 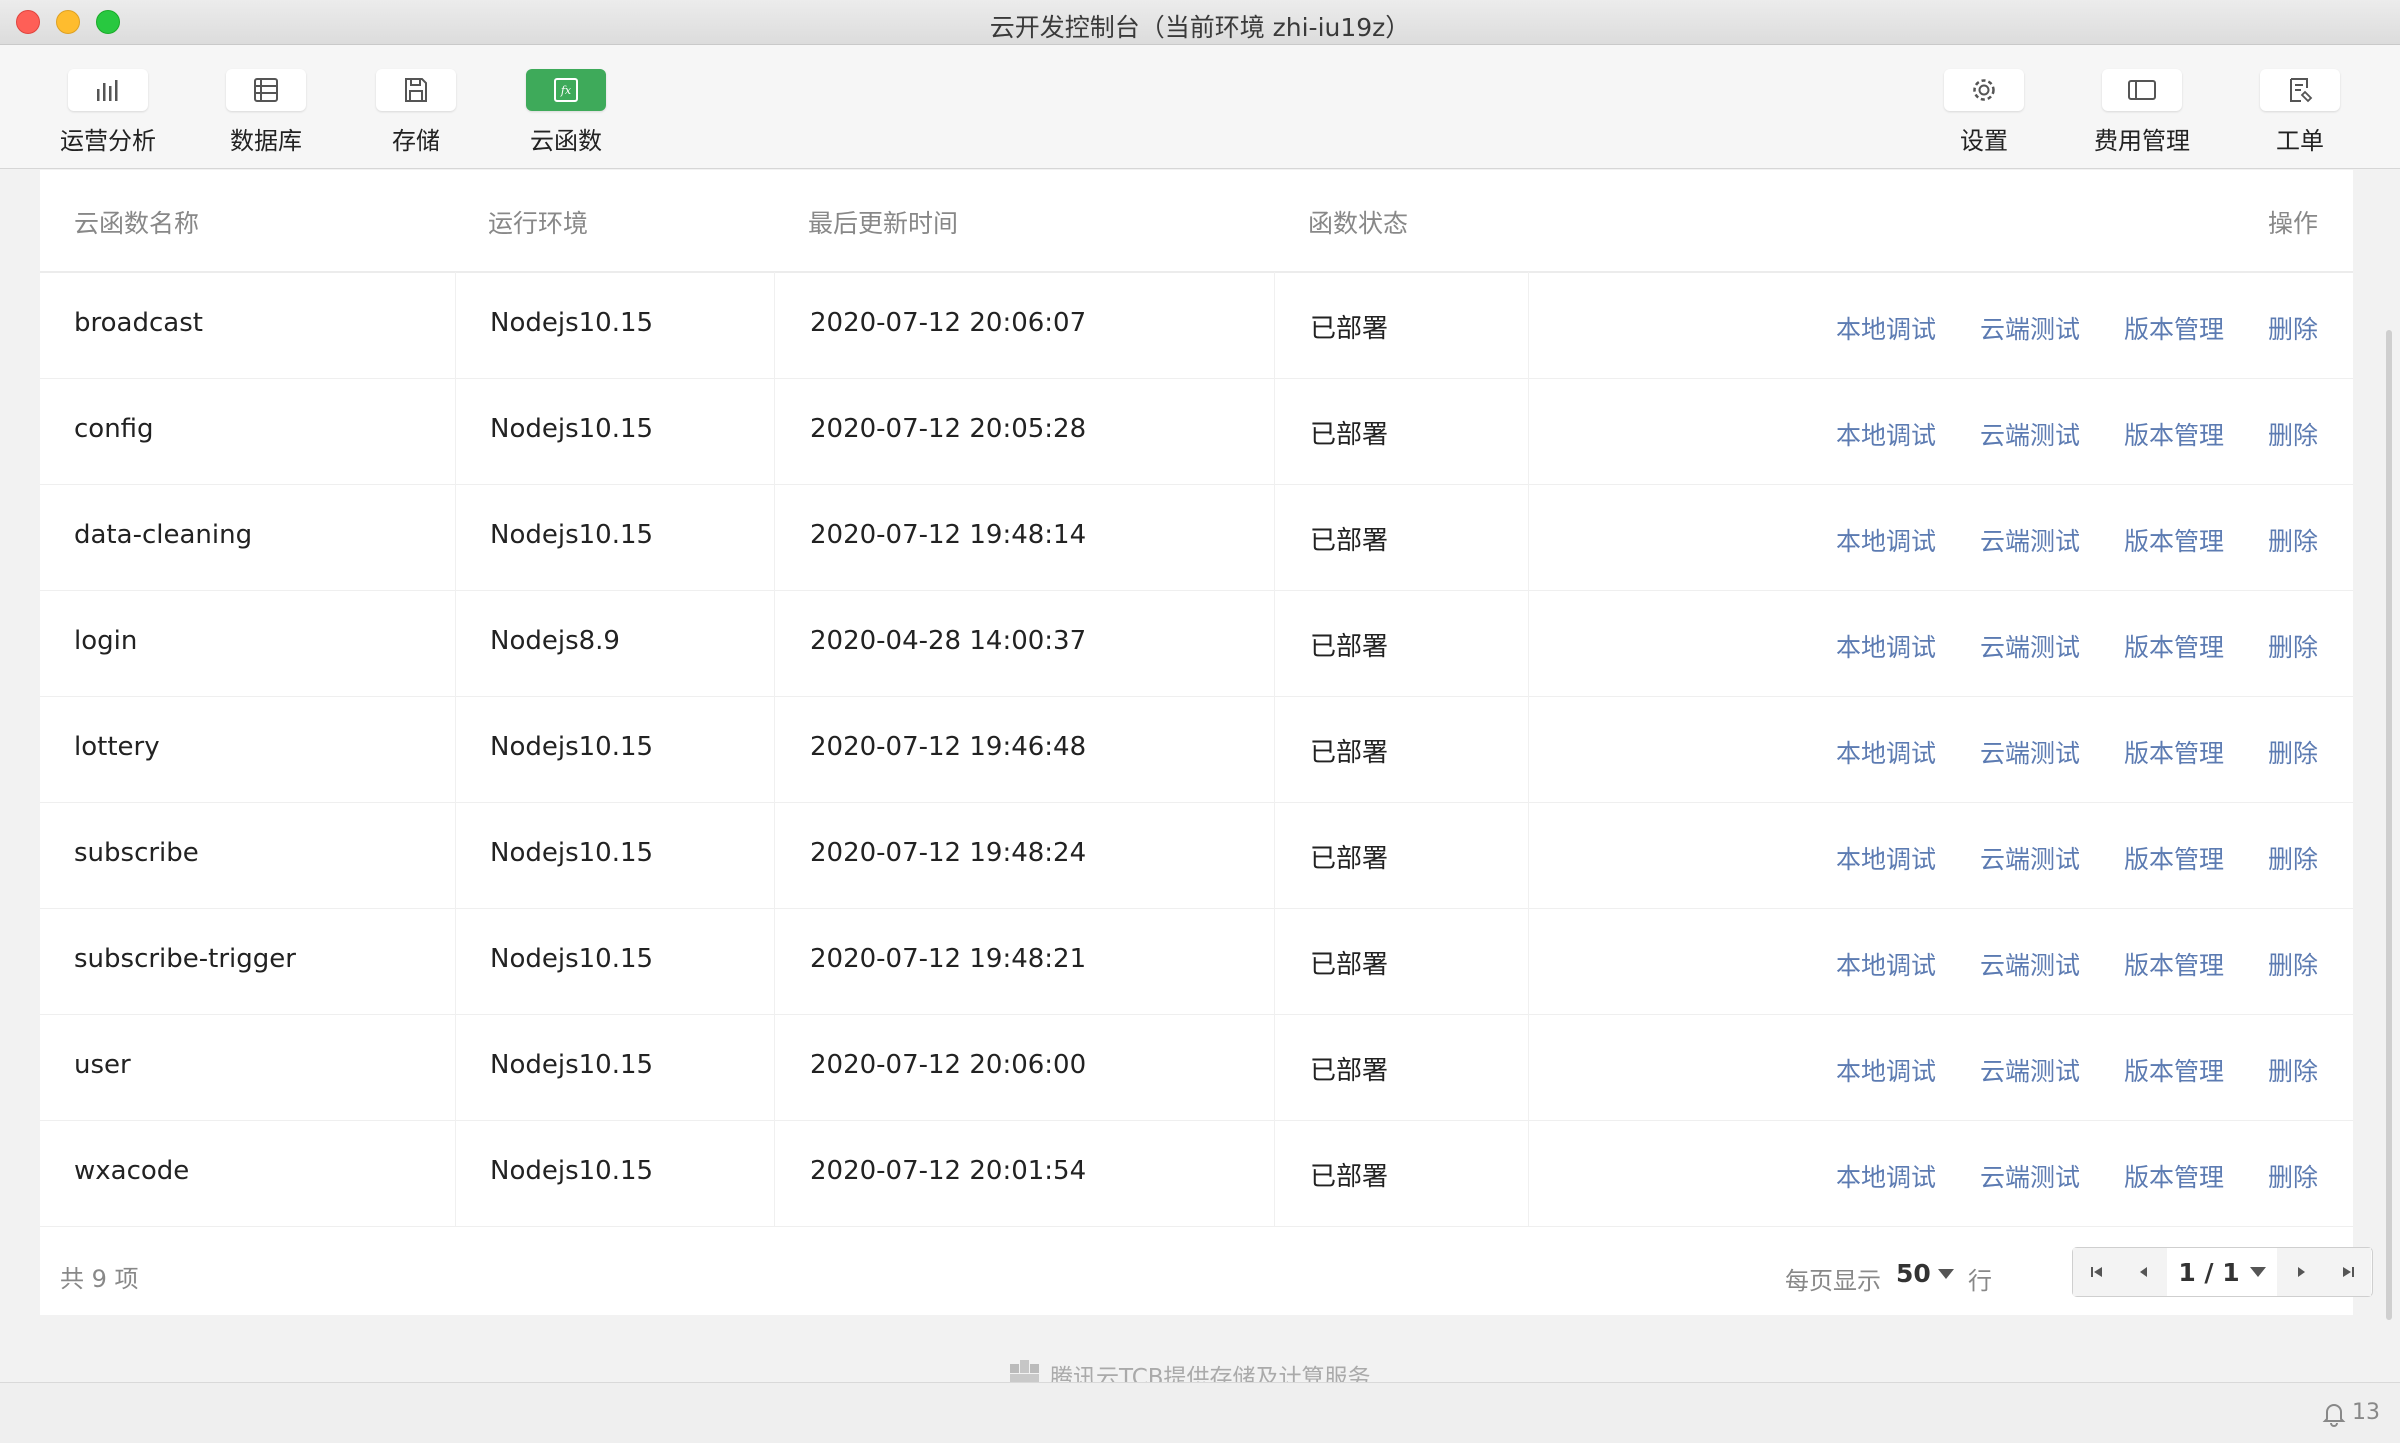 I want to click on toolbar-functions-button: fx 云函数, so click(x=566, y=112).